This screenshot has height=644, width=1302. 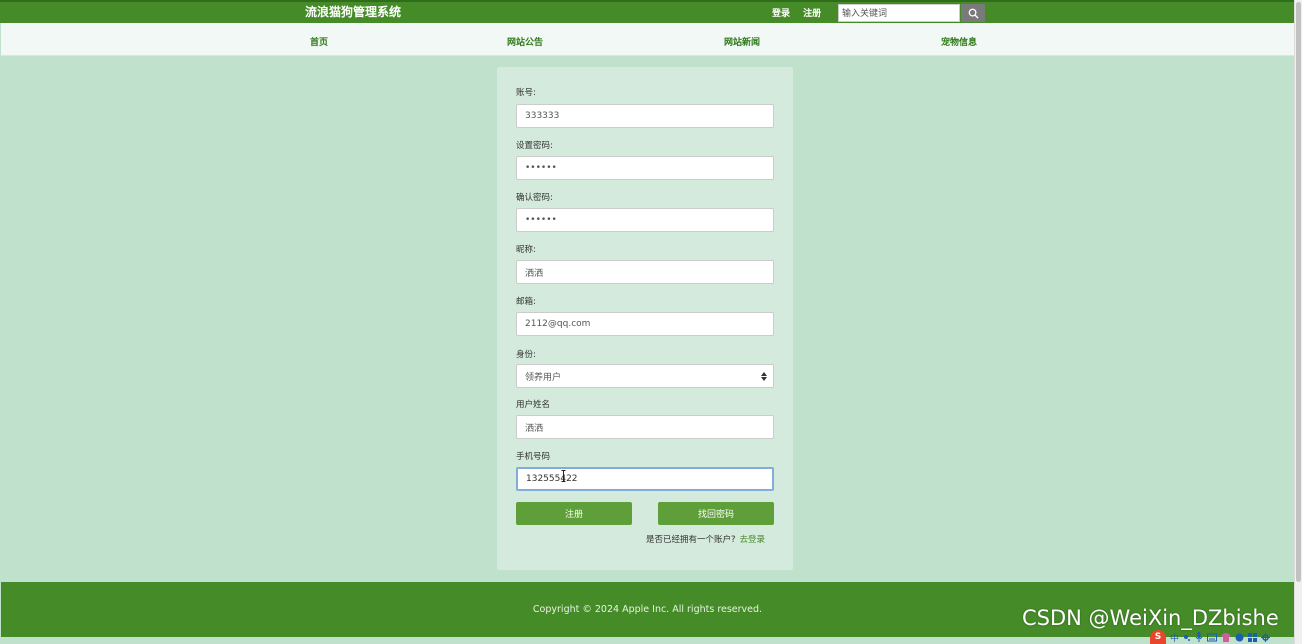 I want to click on nickname-label: 昵称:, so click(x=526, y=250).